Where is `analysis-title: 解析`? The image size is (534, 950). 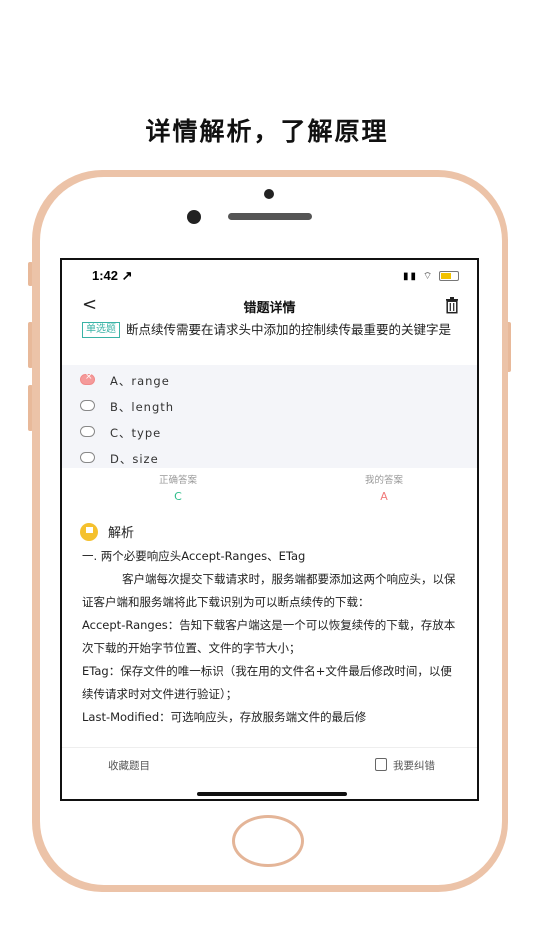
analysis-title: 解析 is located at coordinates (121, 533).